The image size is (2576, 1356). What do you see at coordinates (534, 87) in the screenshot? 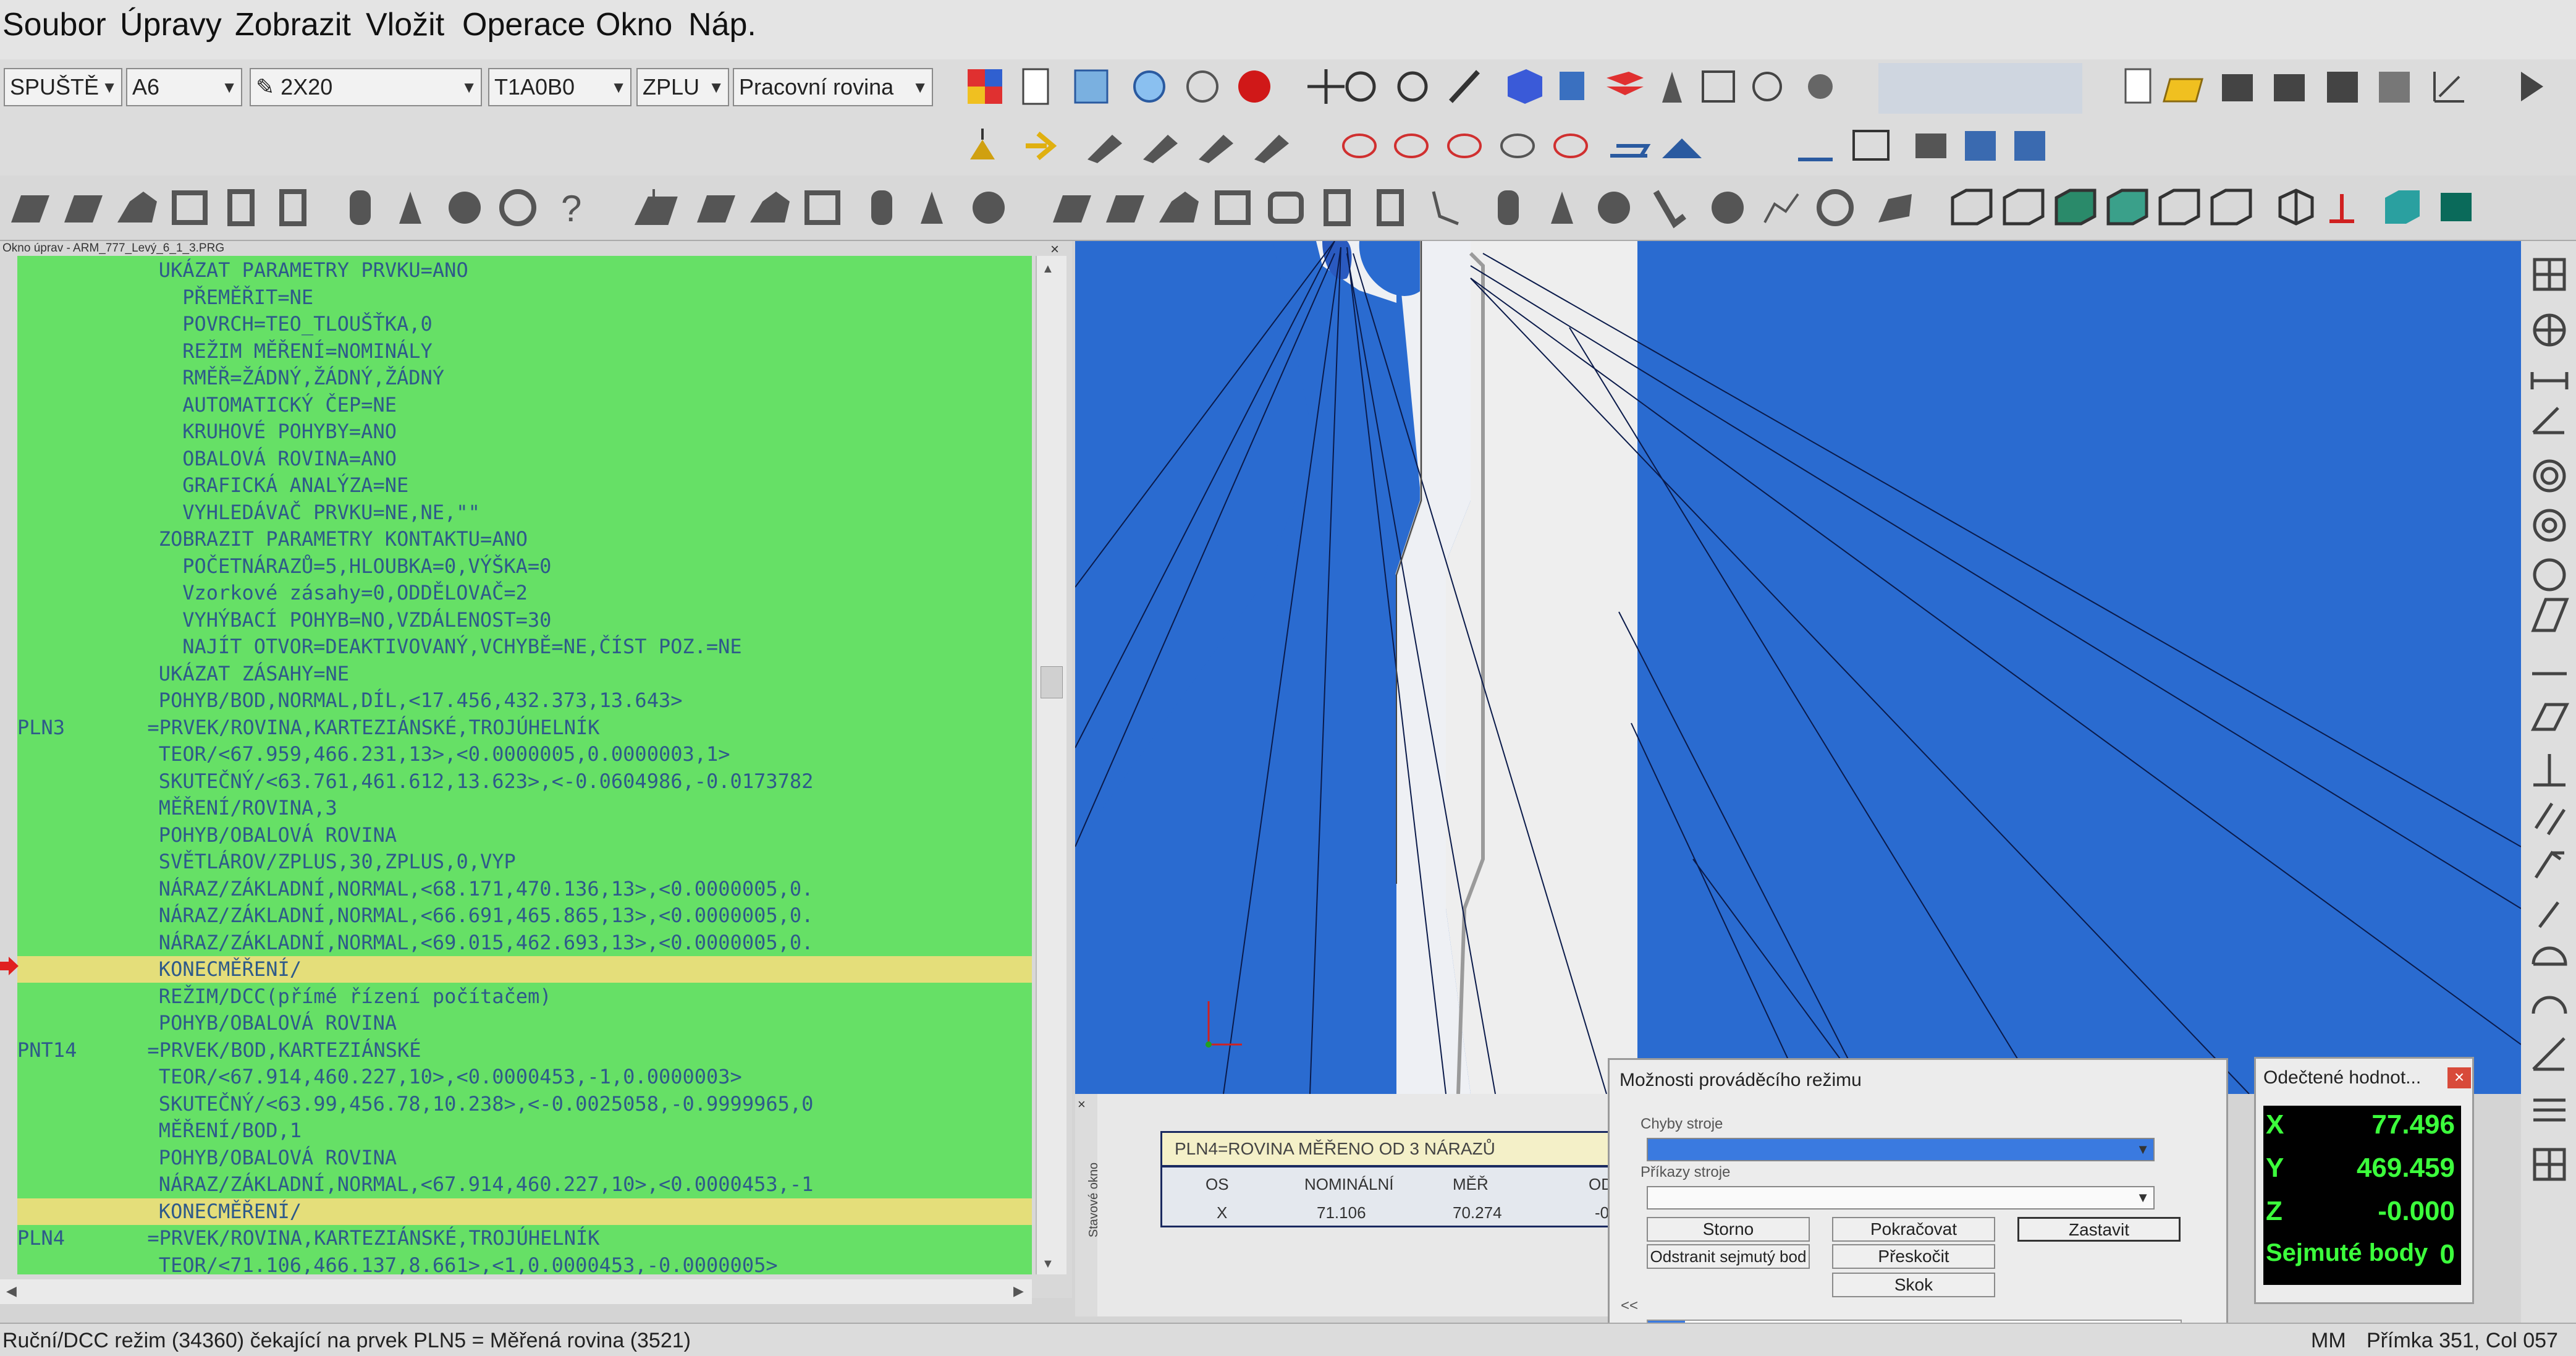
I see `angle-combo-value: T1A0B0` at bounding box center [534, 87].